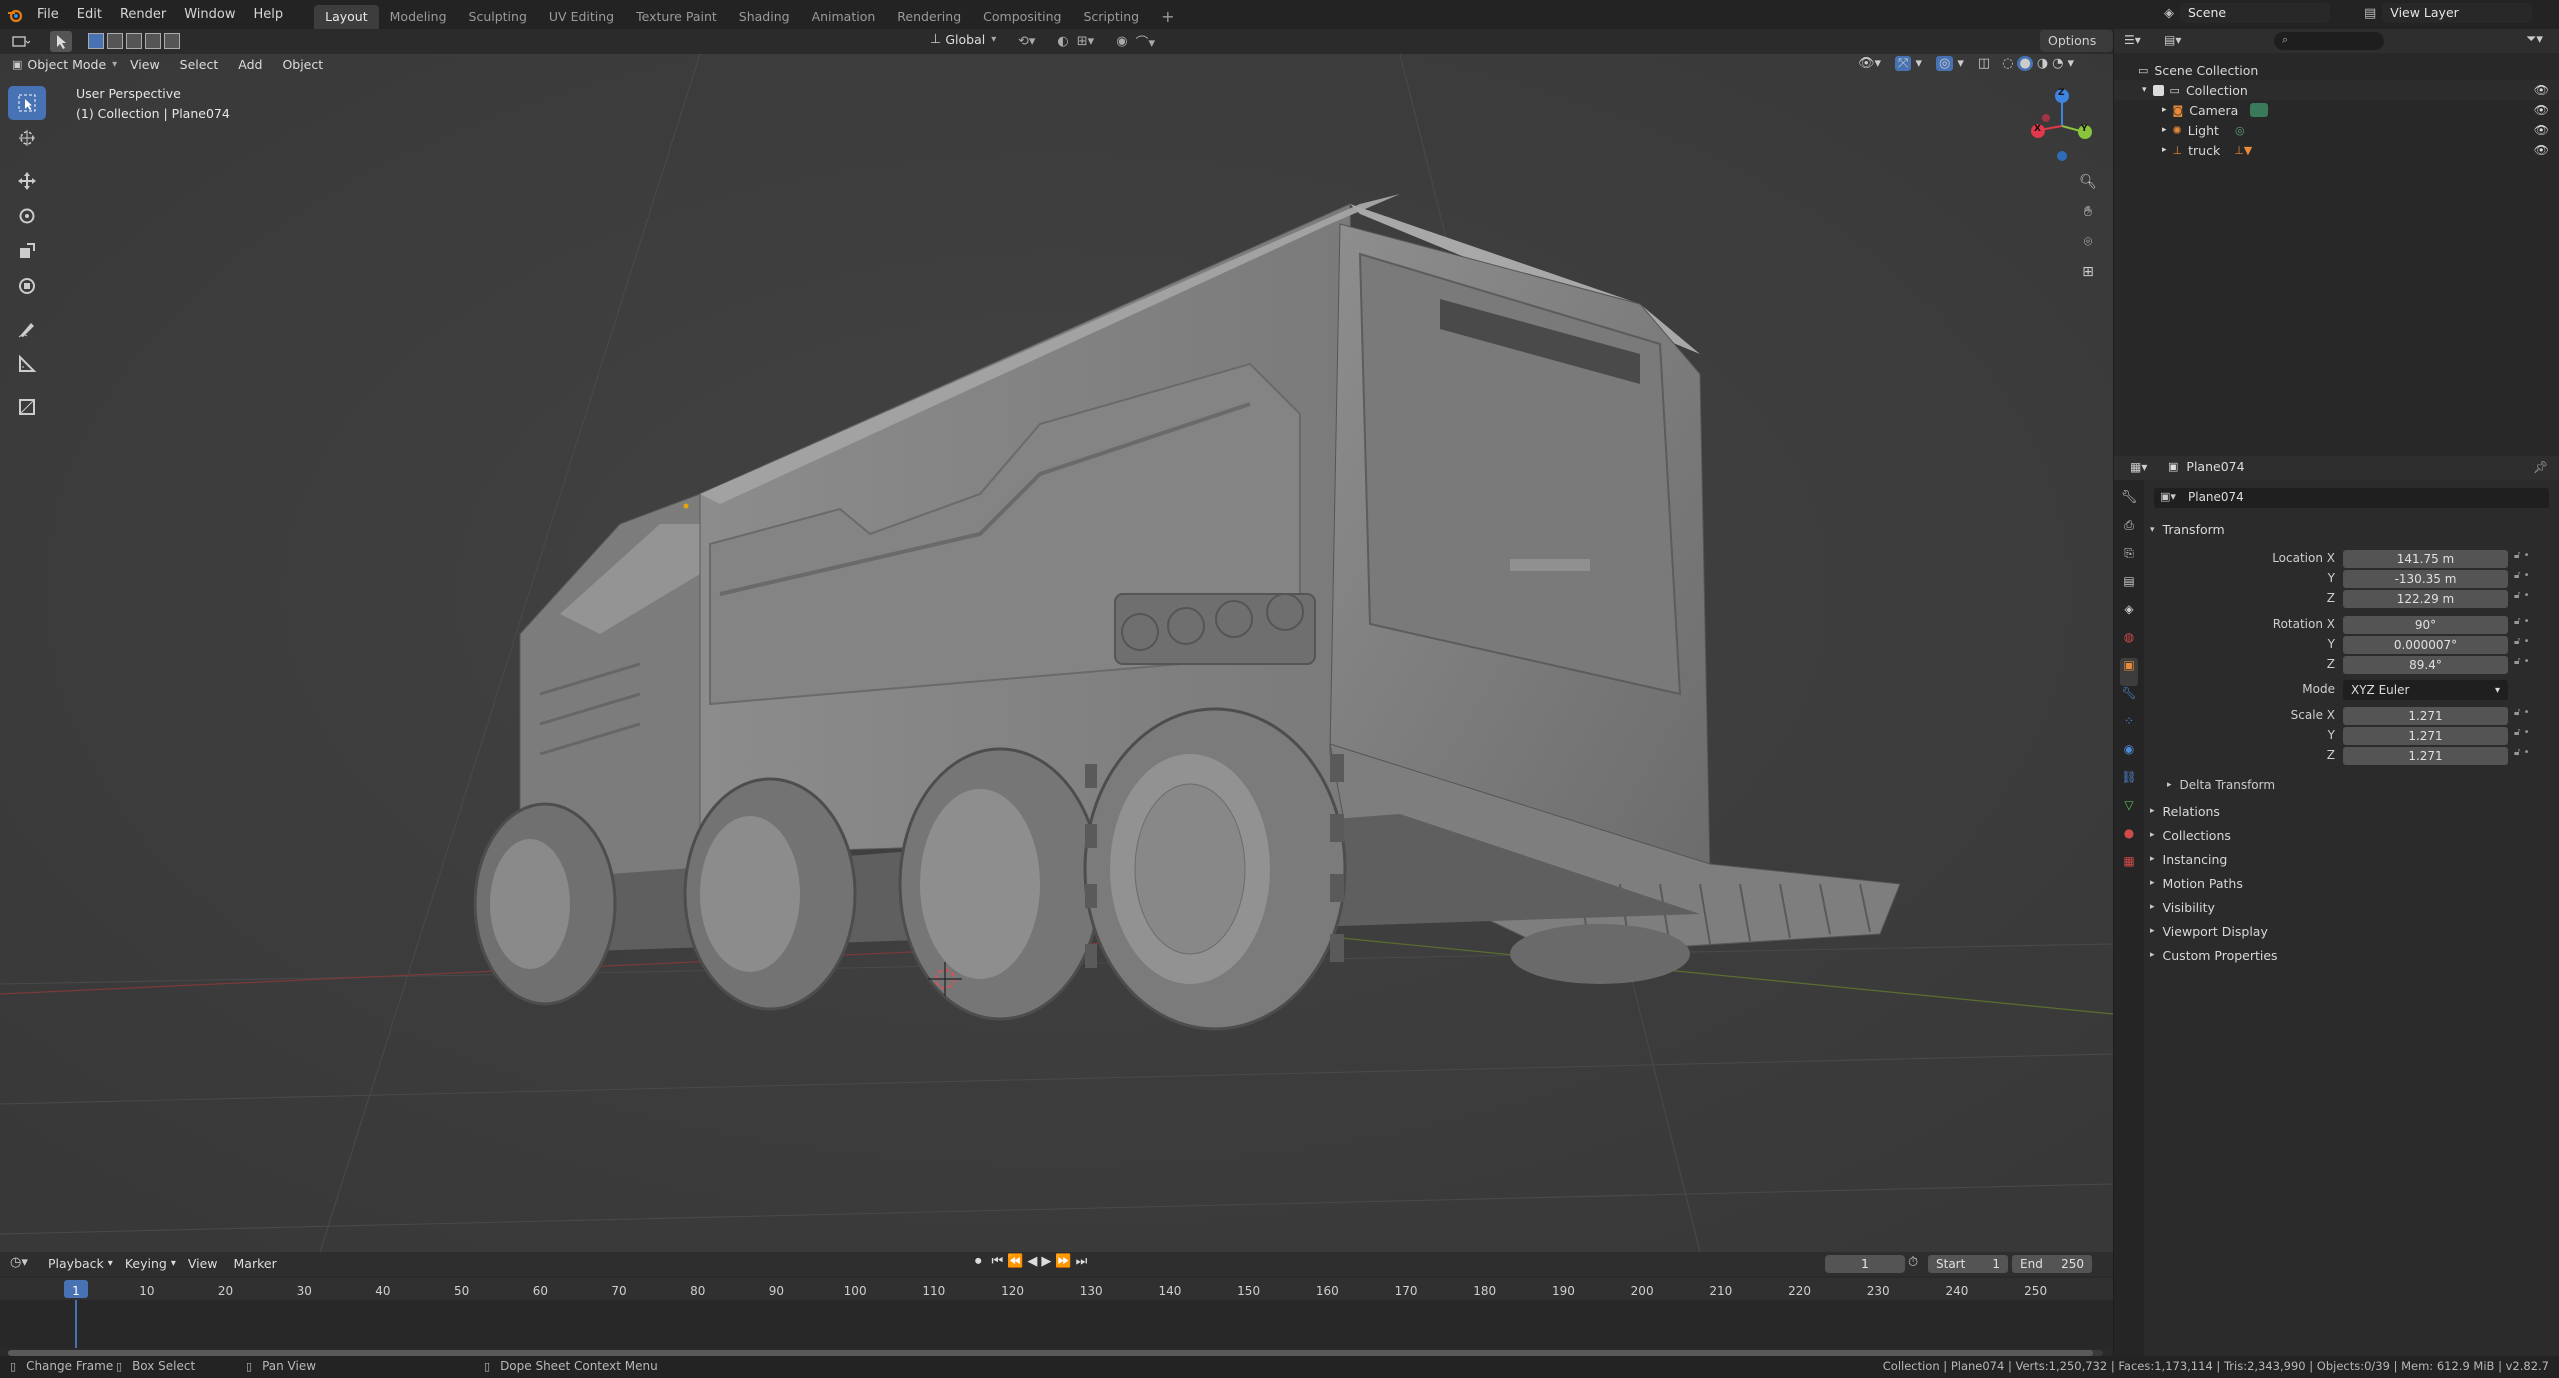 Image resolution: width=2559 pixels, height=1378 pixels. What do you see at coordinates (2007, 63) in the screenshot?
I see `wireframe-shading-icon: ◌` at bounding box center [2007, 63].